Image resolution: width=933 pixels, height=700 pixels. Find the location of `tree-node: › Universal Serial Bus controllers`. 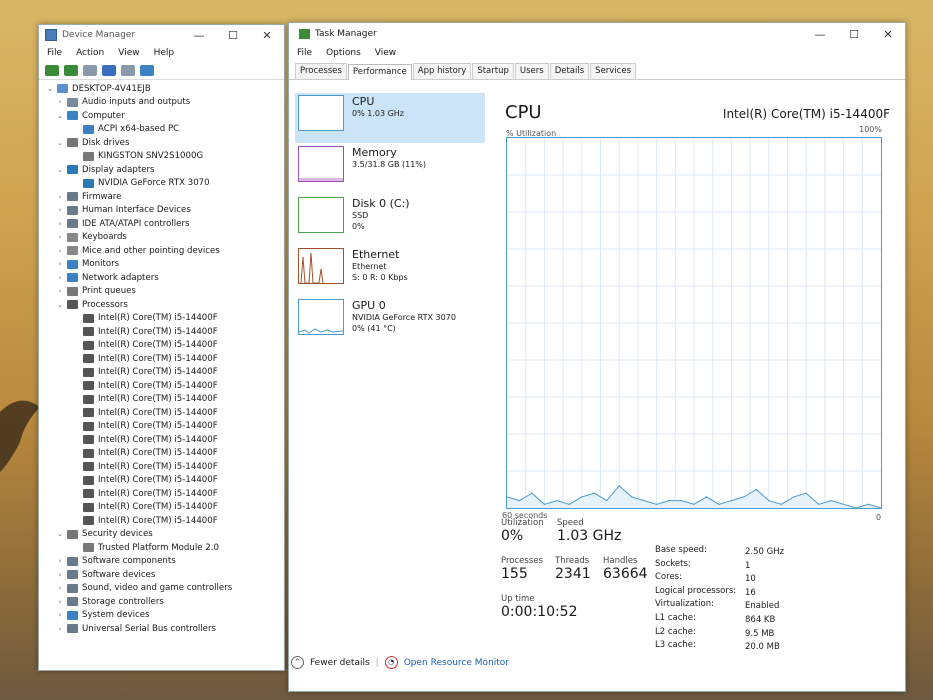

tree-node: › Universal Serial Bus controllers is located at coordinates (164, 629).